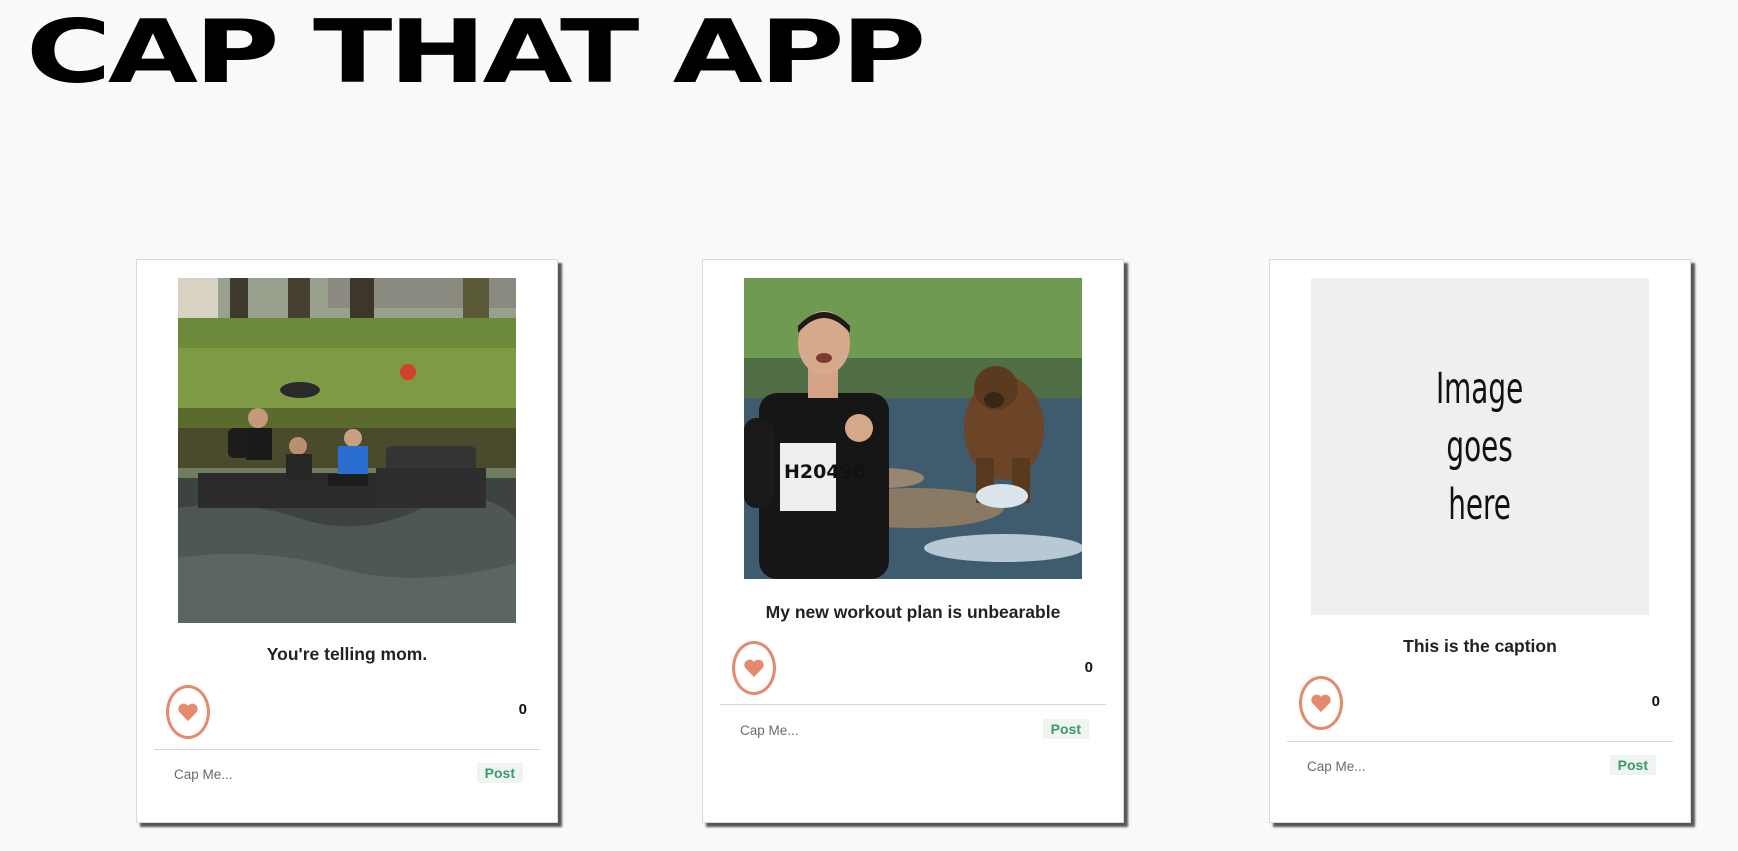  What do you see at coordinates (347, 654) in the screenshot?
I see `card-caption: You're telling mom.` at bounding box center [347, 654].